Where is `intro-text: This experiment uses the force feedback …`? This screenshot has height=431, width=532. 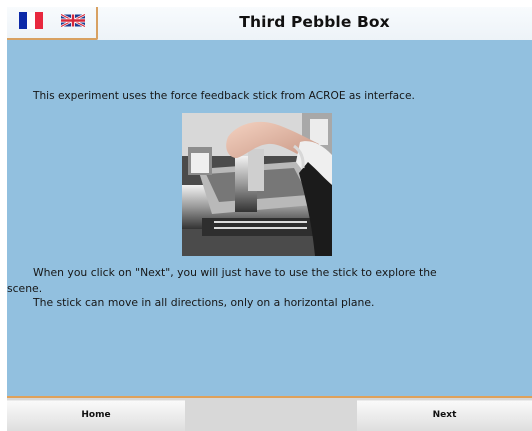
intro-text: This experiment uses the force feedback … is located at coordinates (224, 96).